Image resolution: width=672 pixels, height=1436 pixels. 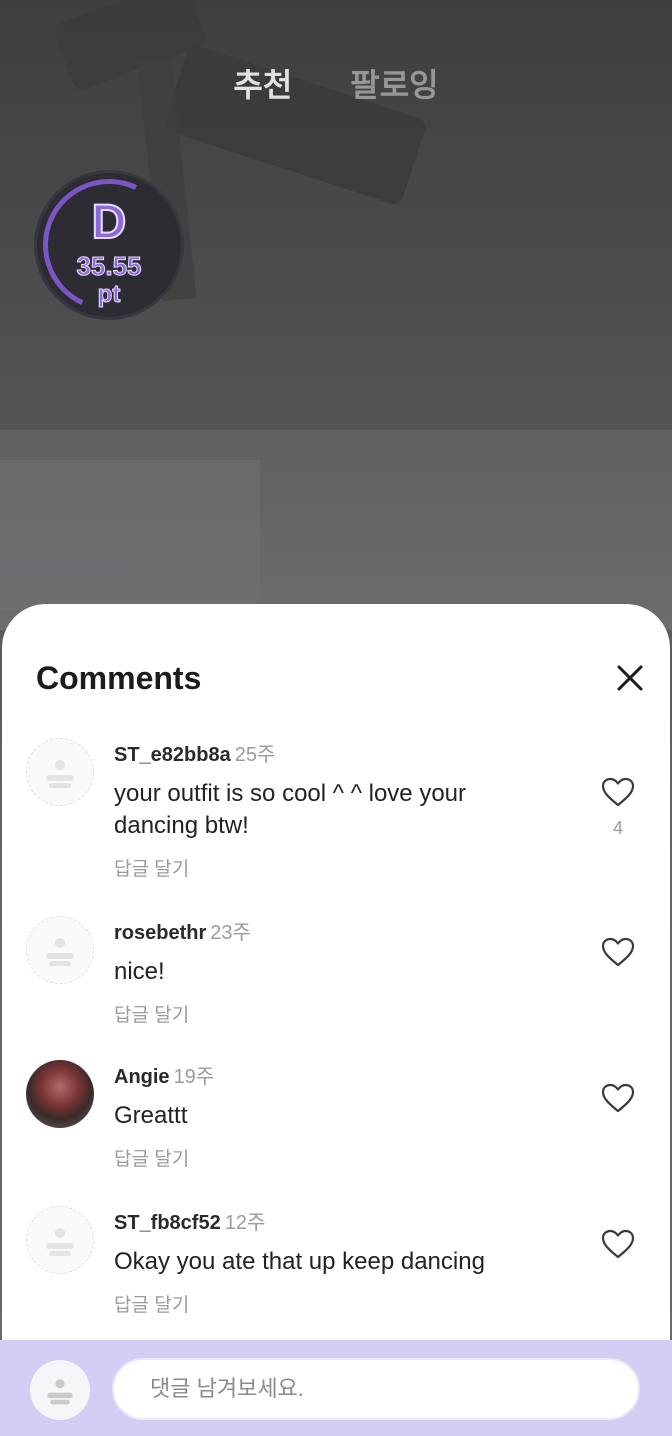 I want to click on comment-meta: Angie 19주, so click(x=164, y=1074).